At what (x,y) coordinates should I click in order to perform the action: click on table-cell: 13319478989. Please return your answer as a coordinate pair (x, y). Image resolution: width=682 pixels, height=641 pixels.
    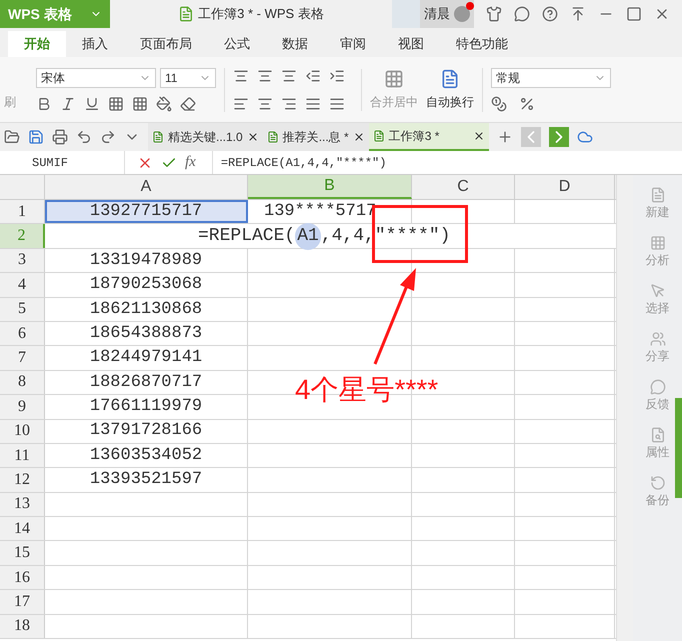
    Looking at the image, I should click on (146, 260).